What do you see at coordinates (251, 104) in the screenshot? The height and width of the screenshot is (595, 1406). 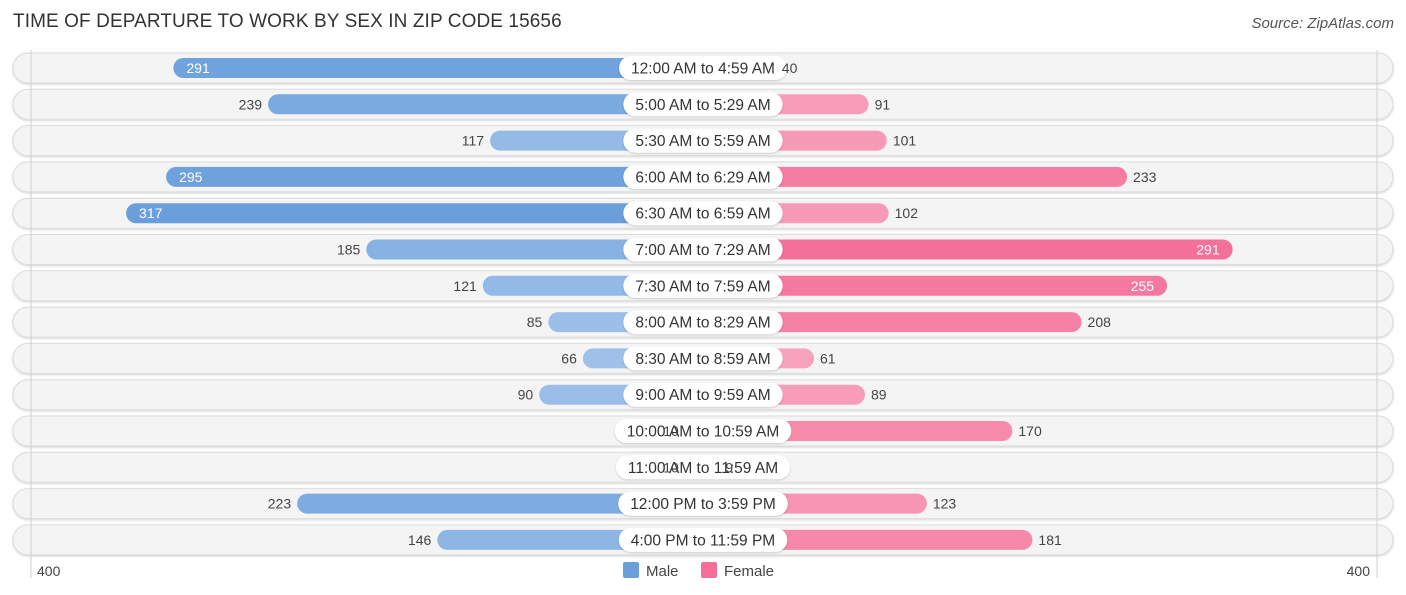 I see `male-value-label: 239` at bounding box center [251, 104].